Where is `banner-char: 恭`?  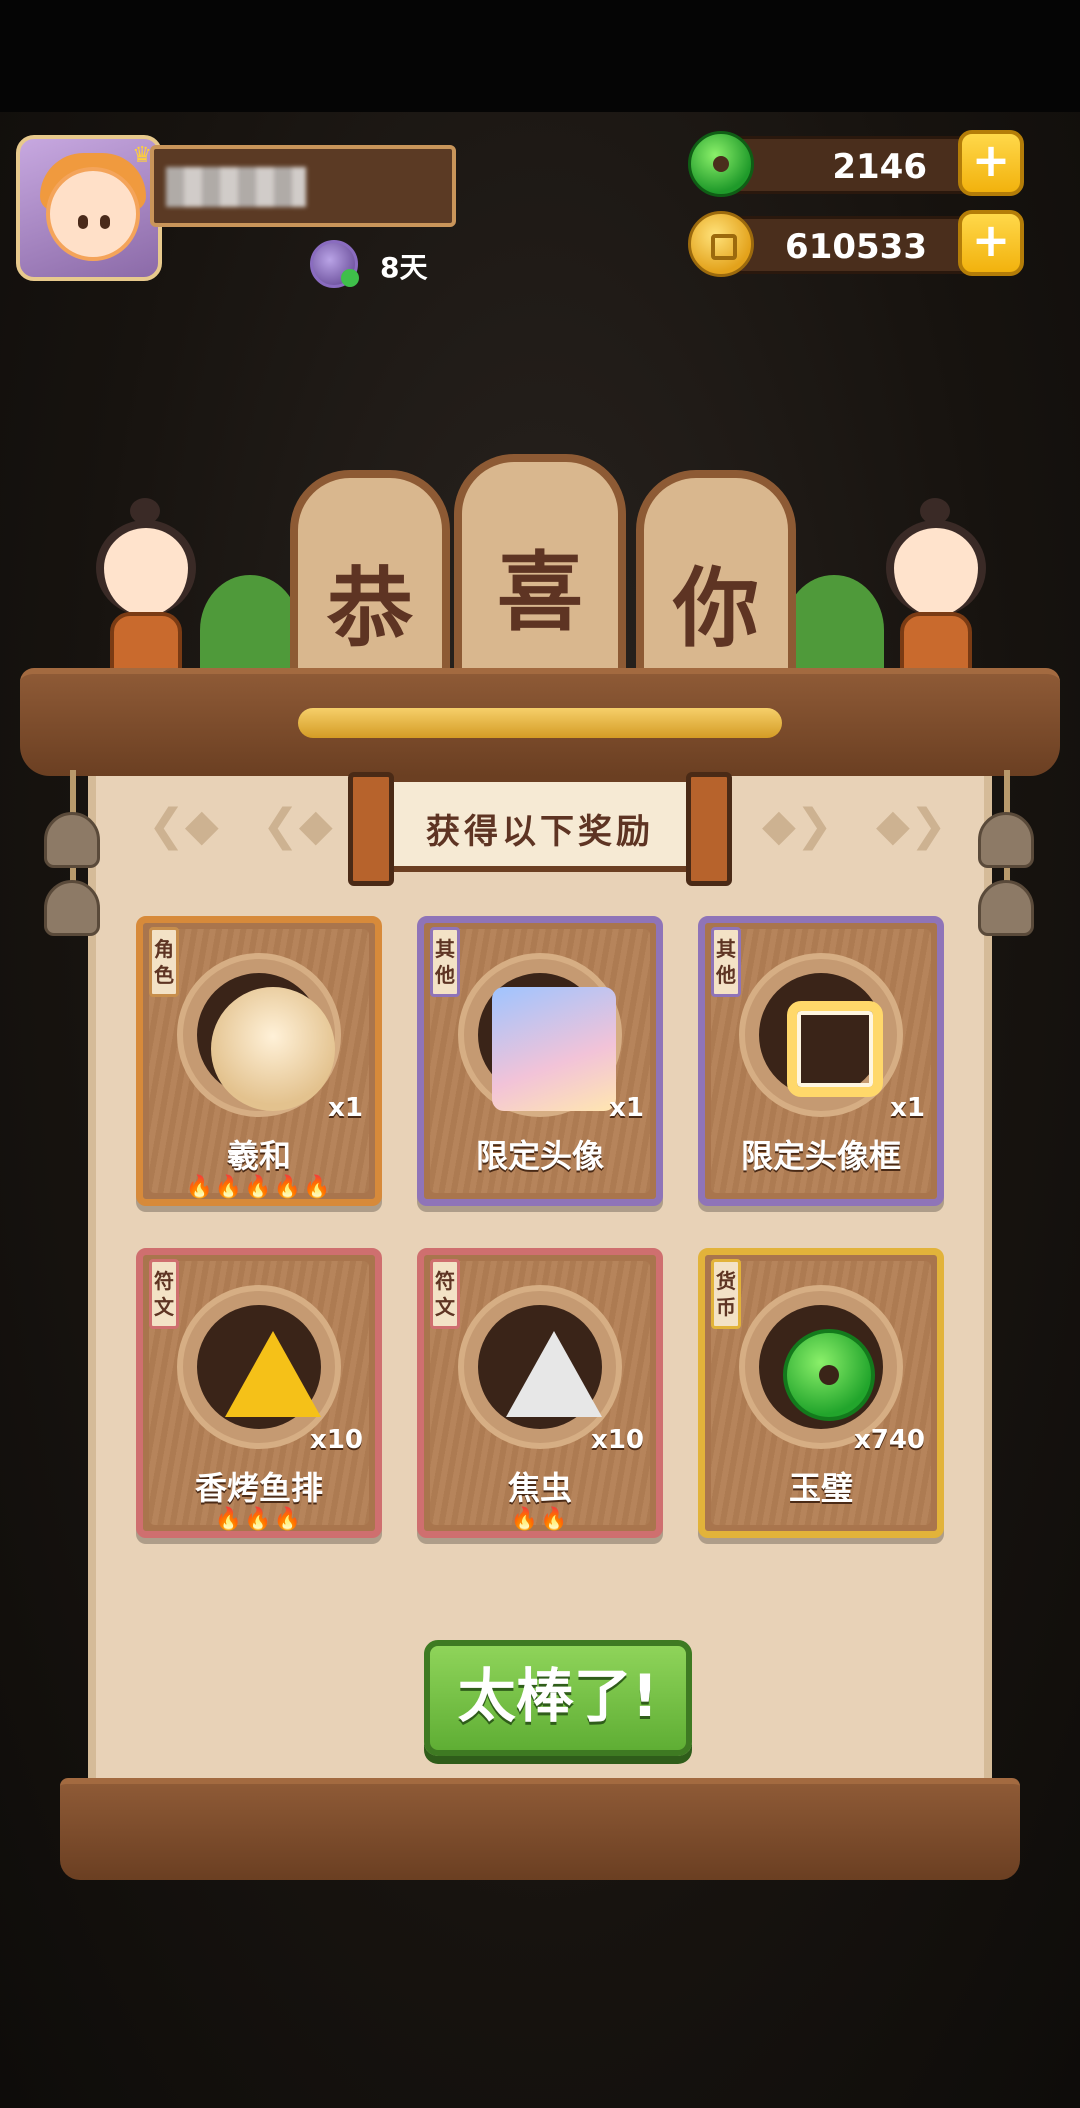
banner-char: 恭 is located at coordinates (370, 608).